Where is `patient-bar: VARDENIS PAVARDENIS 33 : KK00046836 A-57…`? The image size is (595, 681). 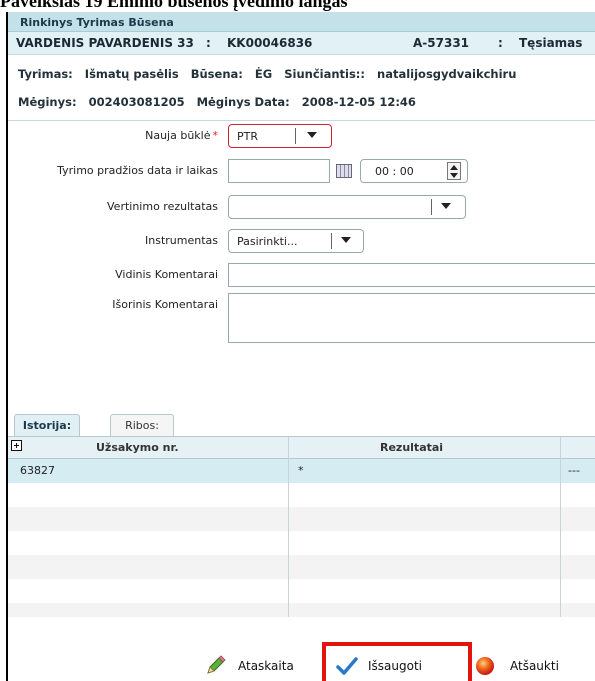 patient-bar: VARDENIS PAVARDENIS 33 : KK00046836 A-57… is located at coordinates (301, 43).